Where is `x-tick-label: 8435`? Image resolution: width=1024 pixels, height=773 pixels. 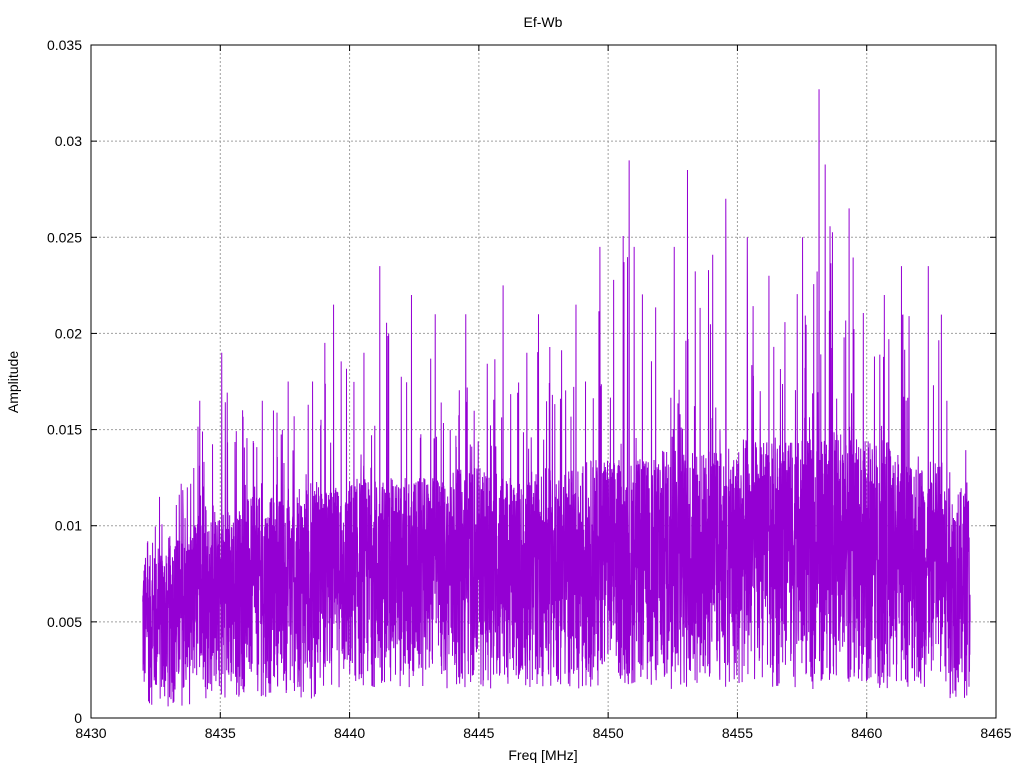
x-tick-label: 8435 is located at coordinates (220, 733).